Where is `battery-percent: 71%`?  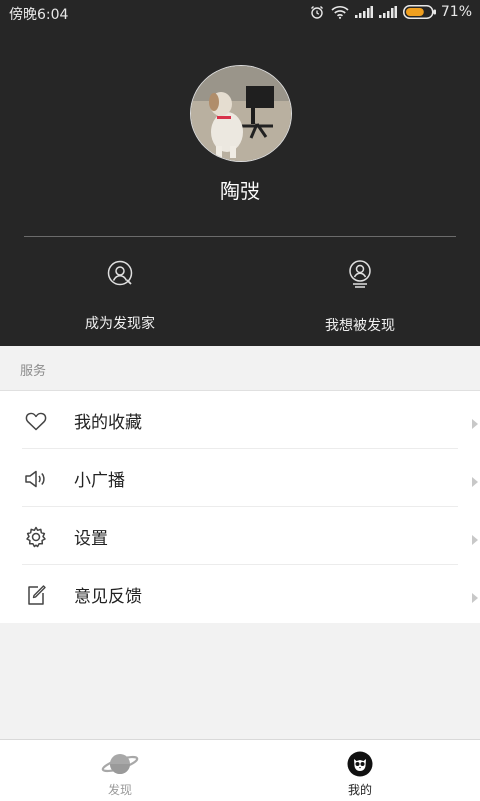
battery-percent: 71% is located at coordinates (456, 12).